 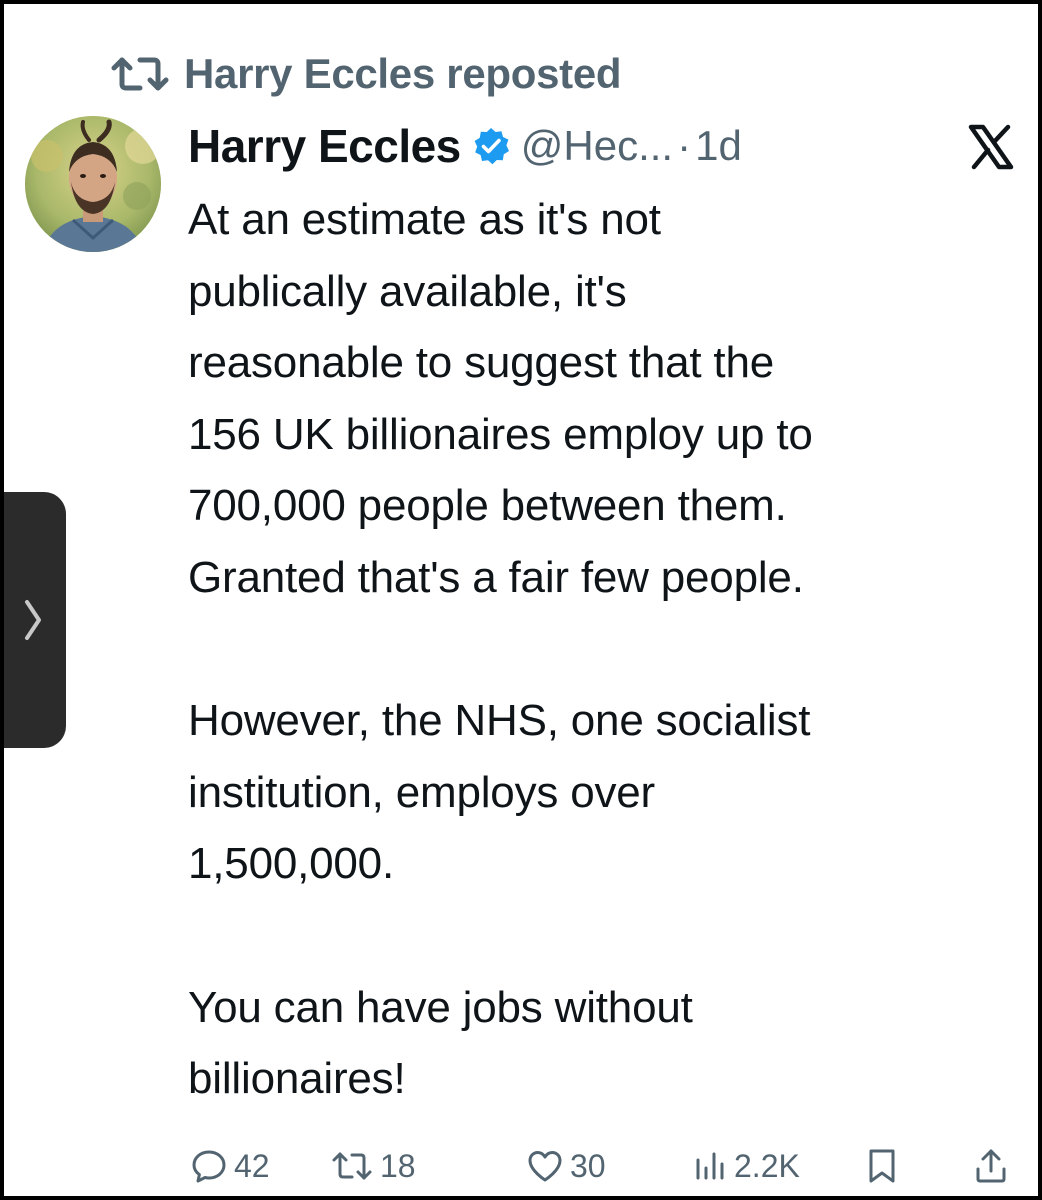 What do you see at coordinates (496, 577) in the screenshot?
I see `tweet-line: Granted that's a fair few people.` at bounding box center [496, 577].